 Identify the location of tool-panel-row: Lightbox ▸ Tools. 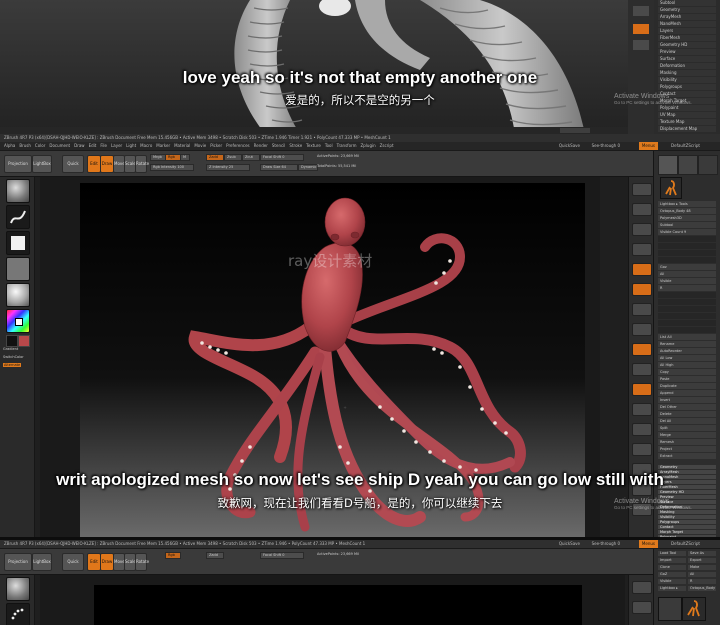
(687, 204).